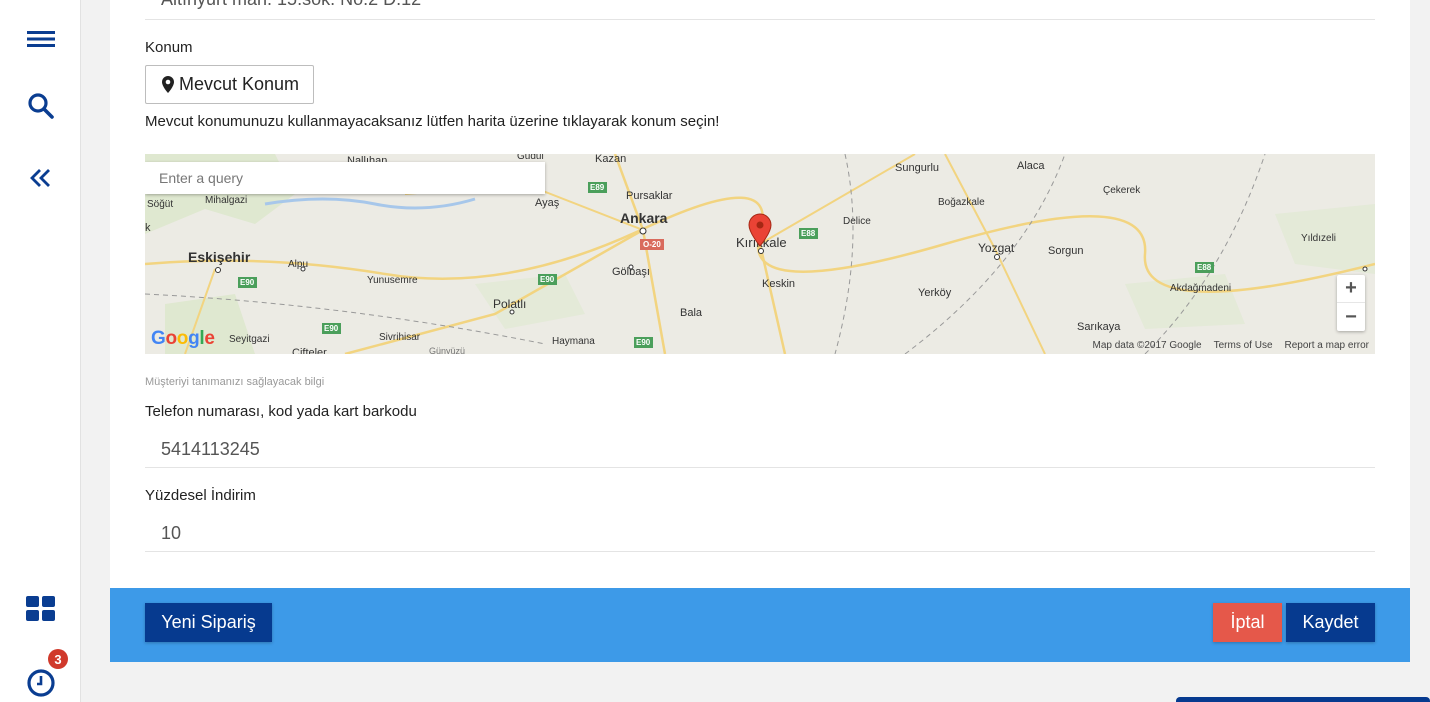 Image resolution: width=1430 pixels, height=702 pixels. I want to click on zoom-in-button: +, so click(1351, 289).